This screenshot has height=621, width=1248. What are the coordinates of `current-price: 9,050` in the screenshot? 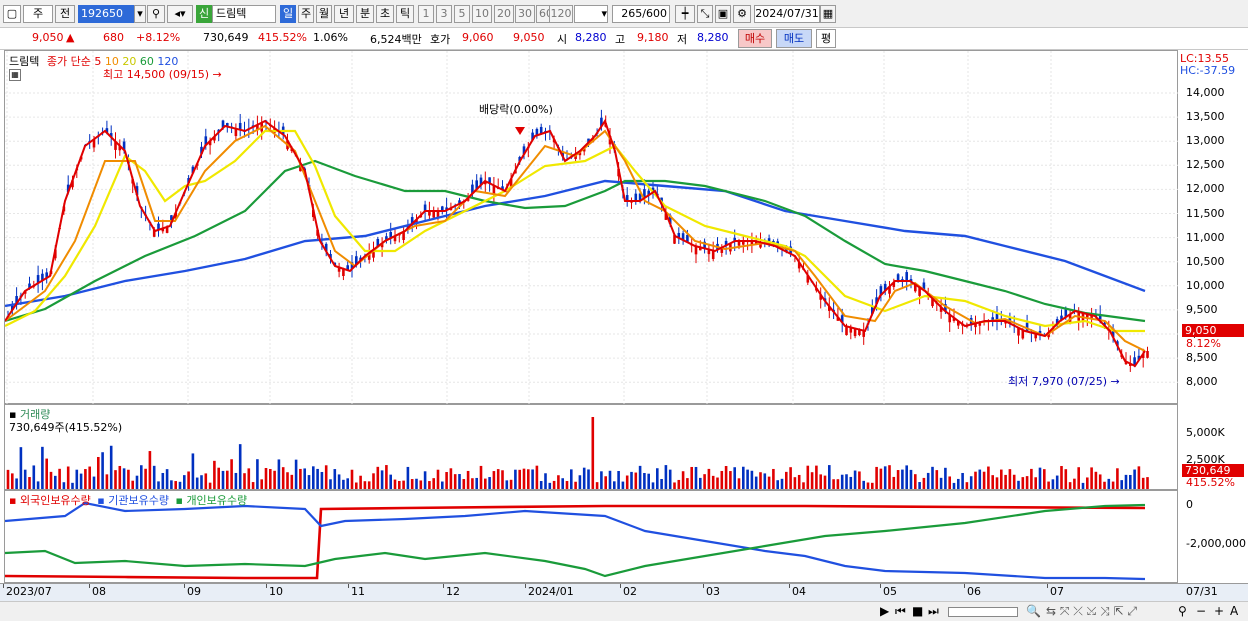 It's located at (48, 37).